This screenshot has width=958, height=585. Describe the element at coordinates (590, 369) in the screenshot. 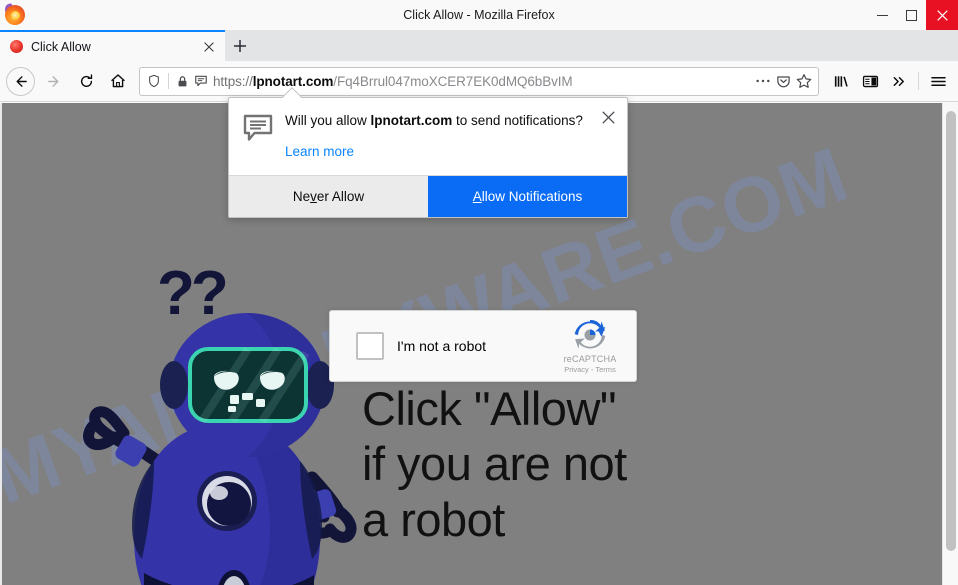

I see `recaptcha-terms: Privacy - Terms` at that location.